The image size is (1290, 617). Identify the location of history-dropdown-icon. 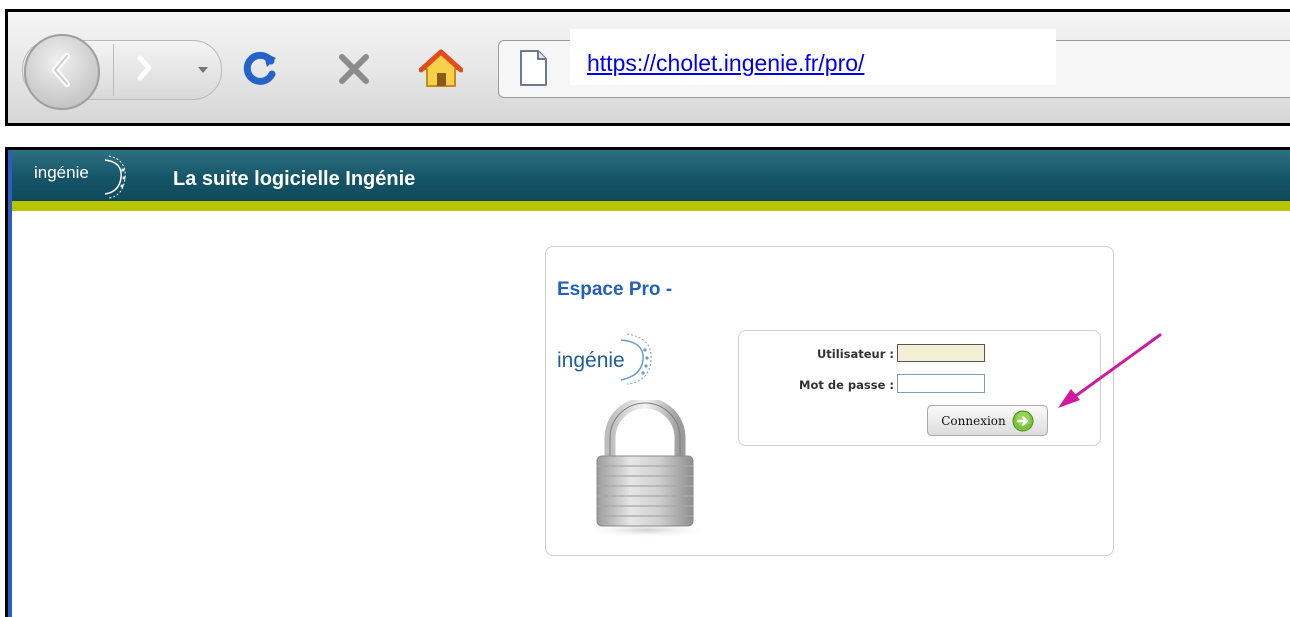
(203, 70).